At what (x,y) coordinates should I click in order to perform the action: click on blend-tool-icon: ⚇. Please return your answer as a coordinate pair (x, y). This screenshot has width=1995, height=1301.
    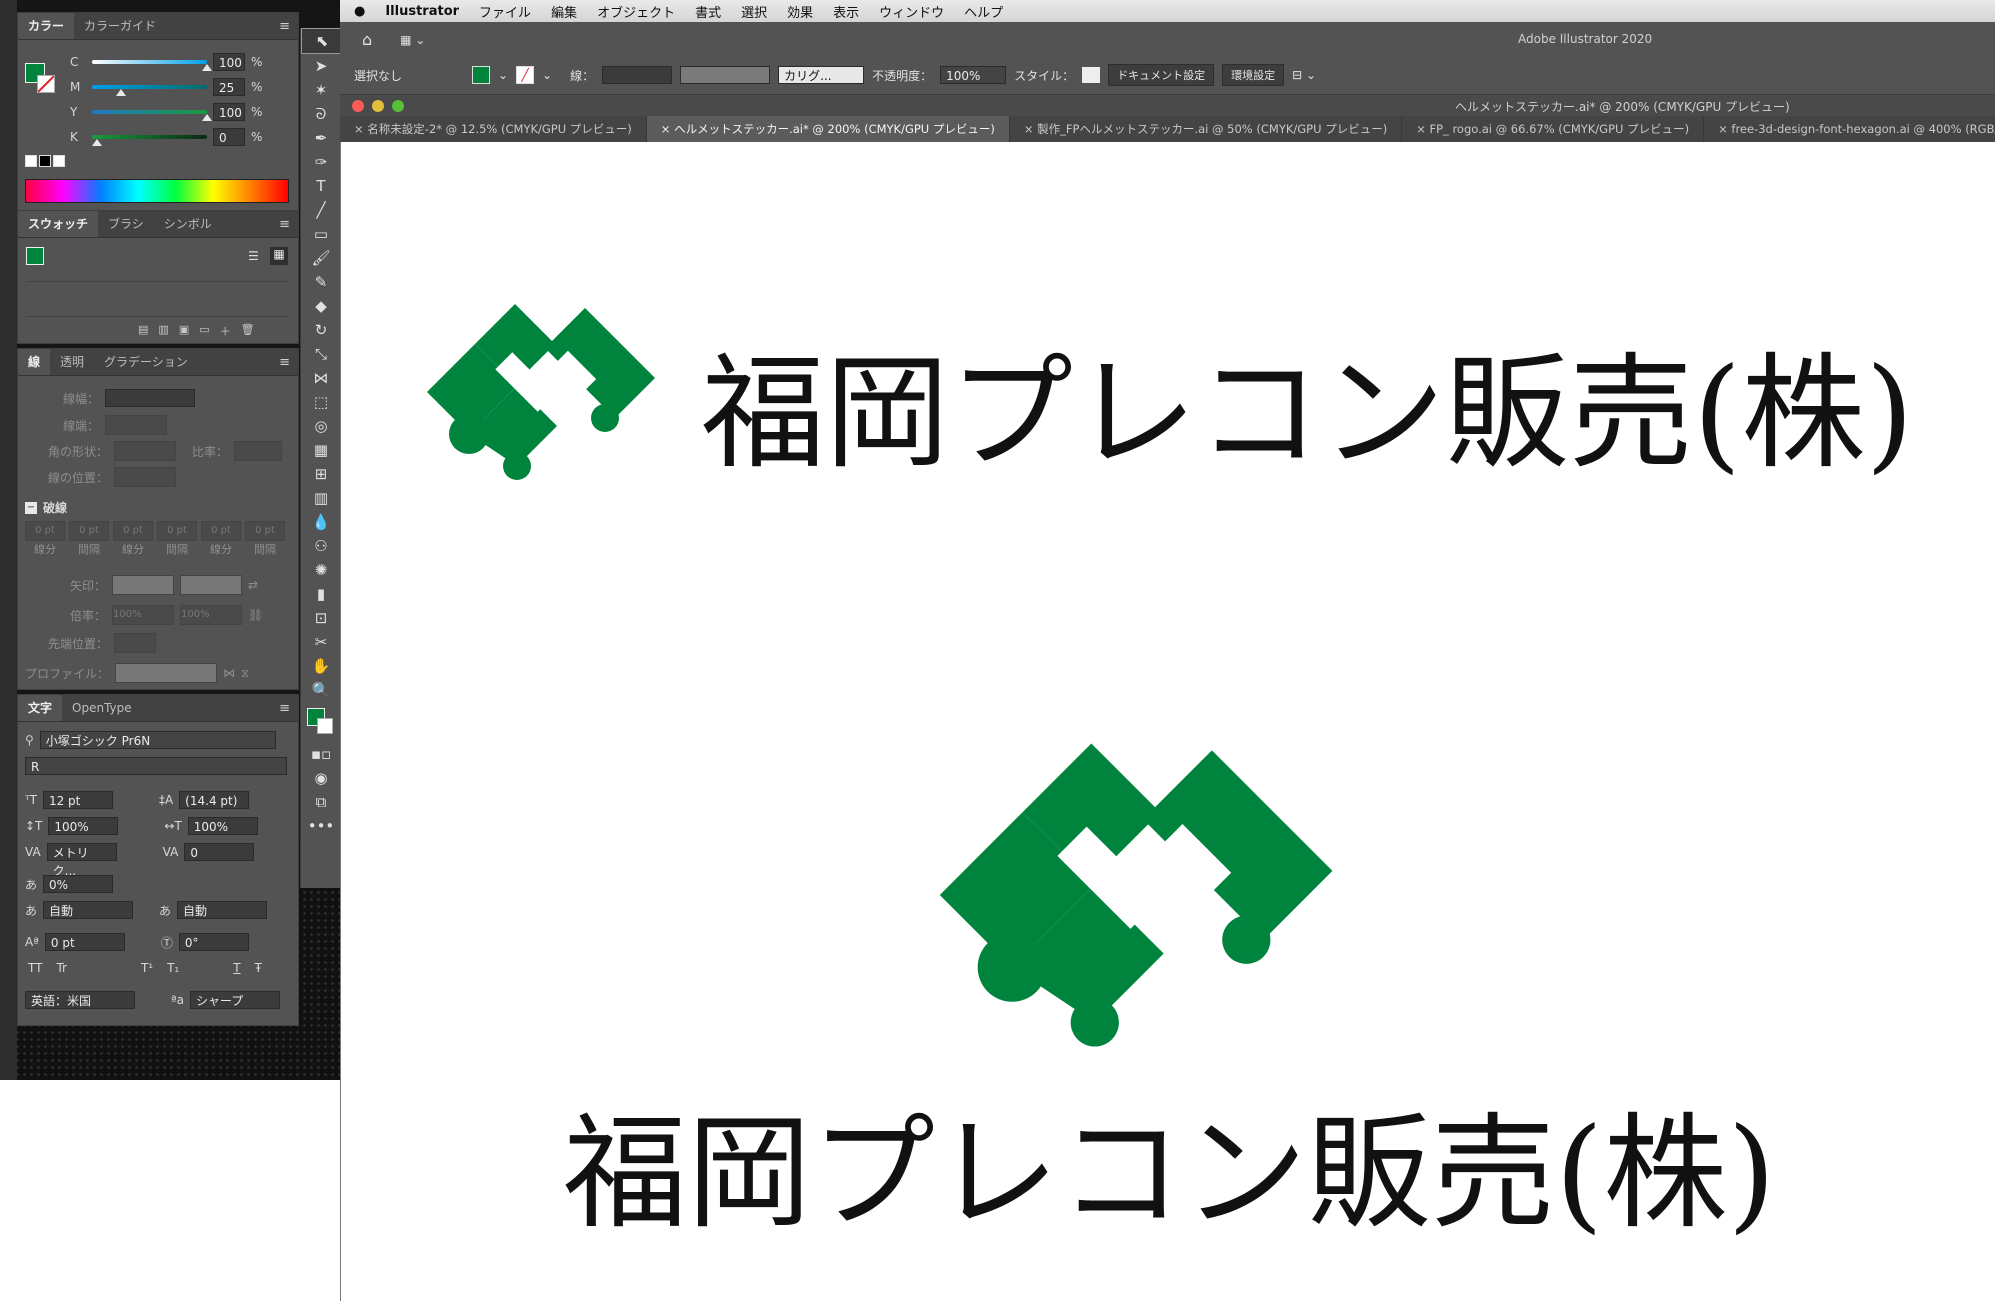
    Looking at the image, I should click on (321, 546).